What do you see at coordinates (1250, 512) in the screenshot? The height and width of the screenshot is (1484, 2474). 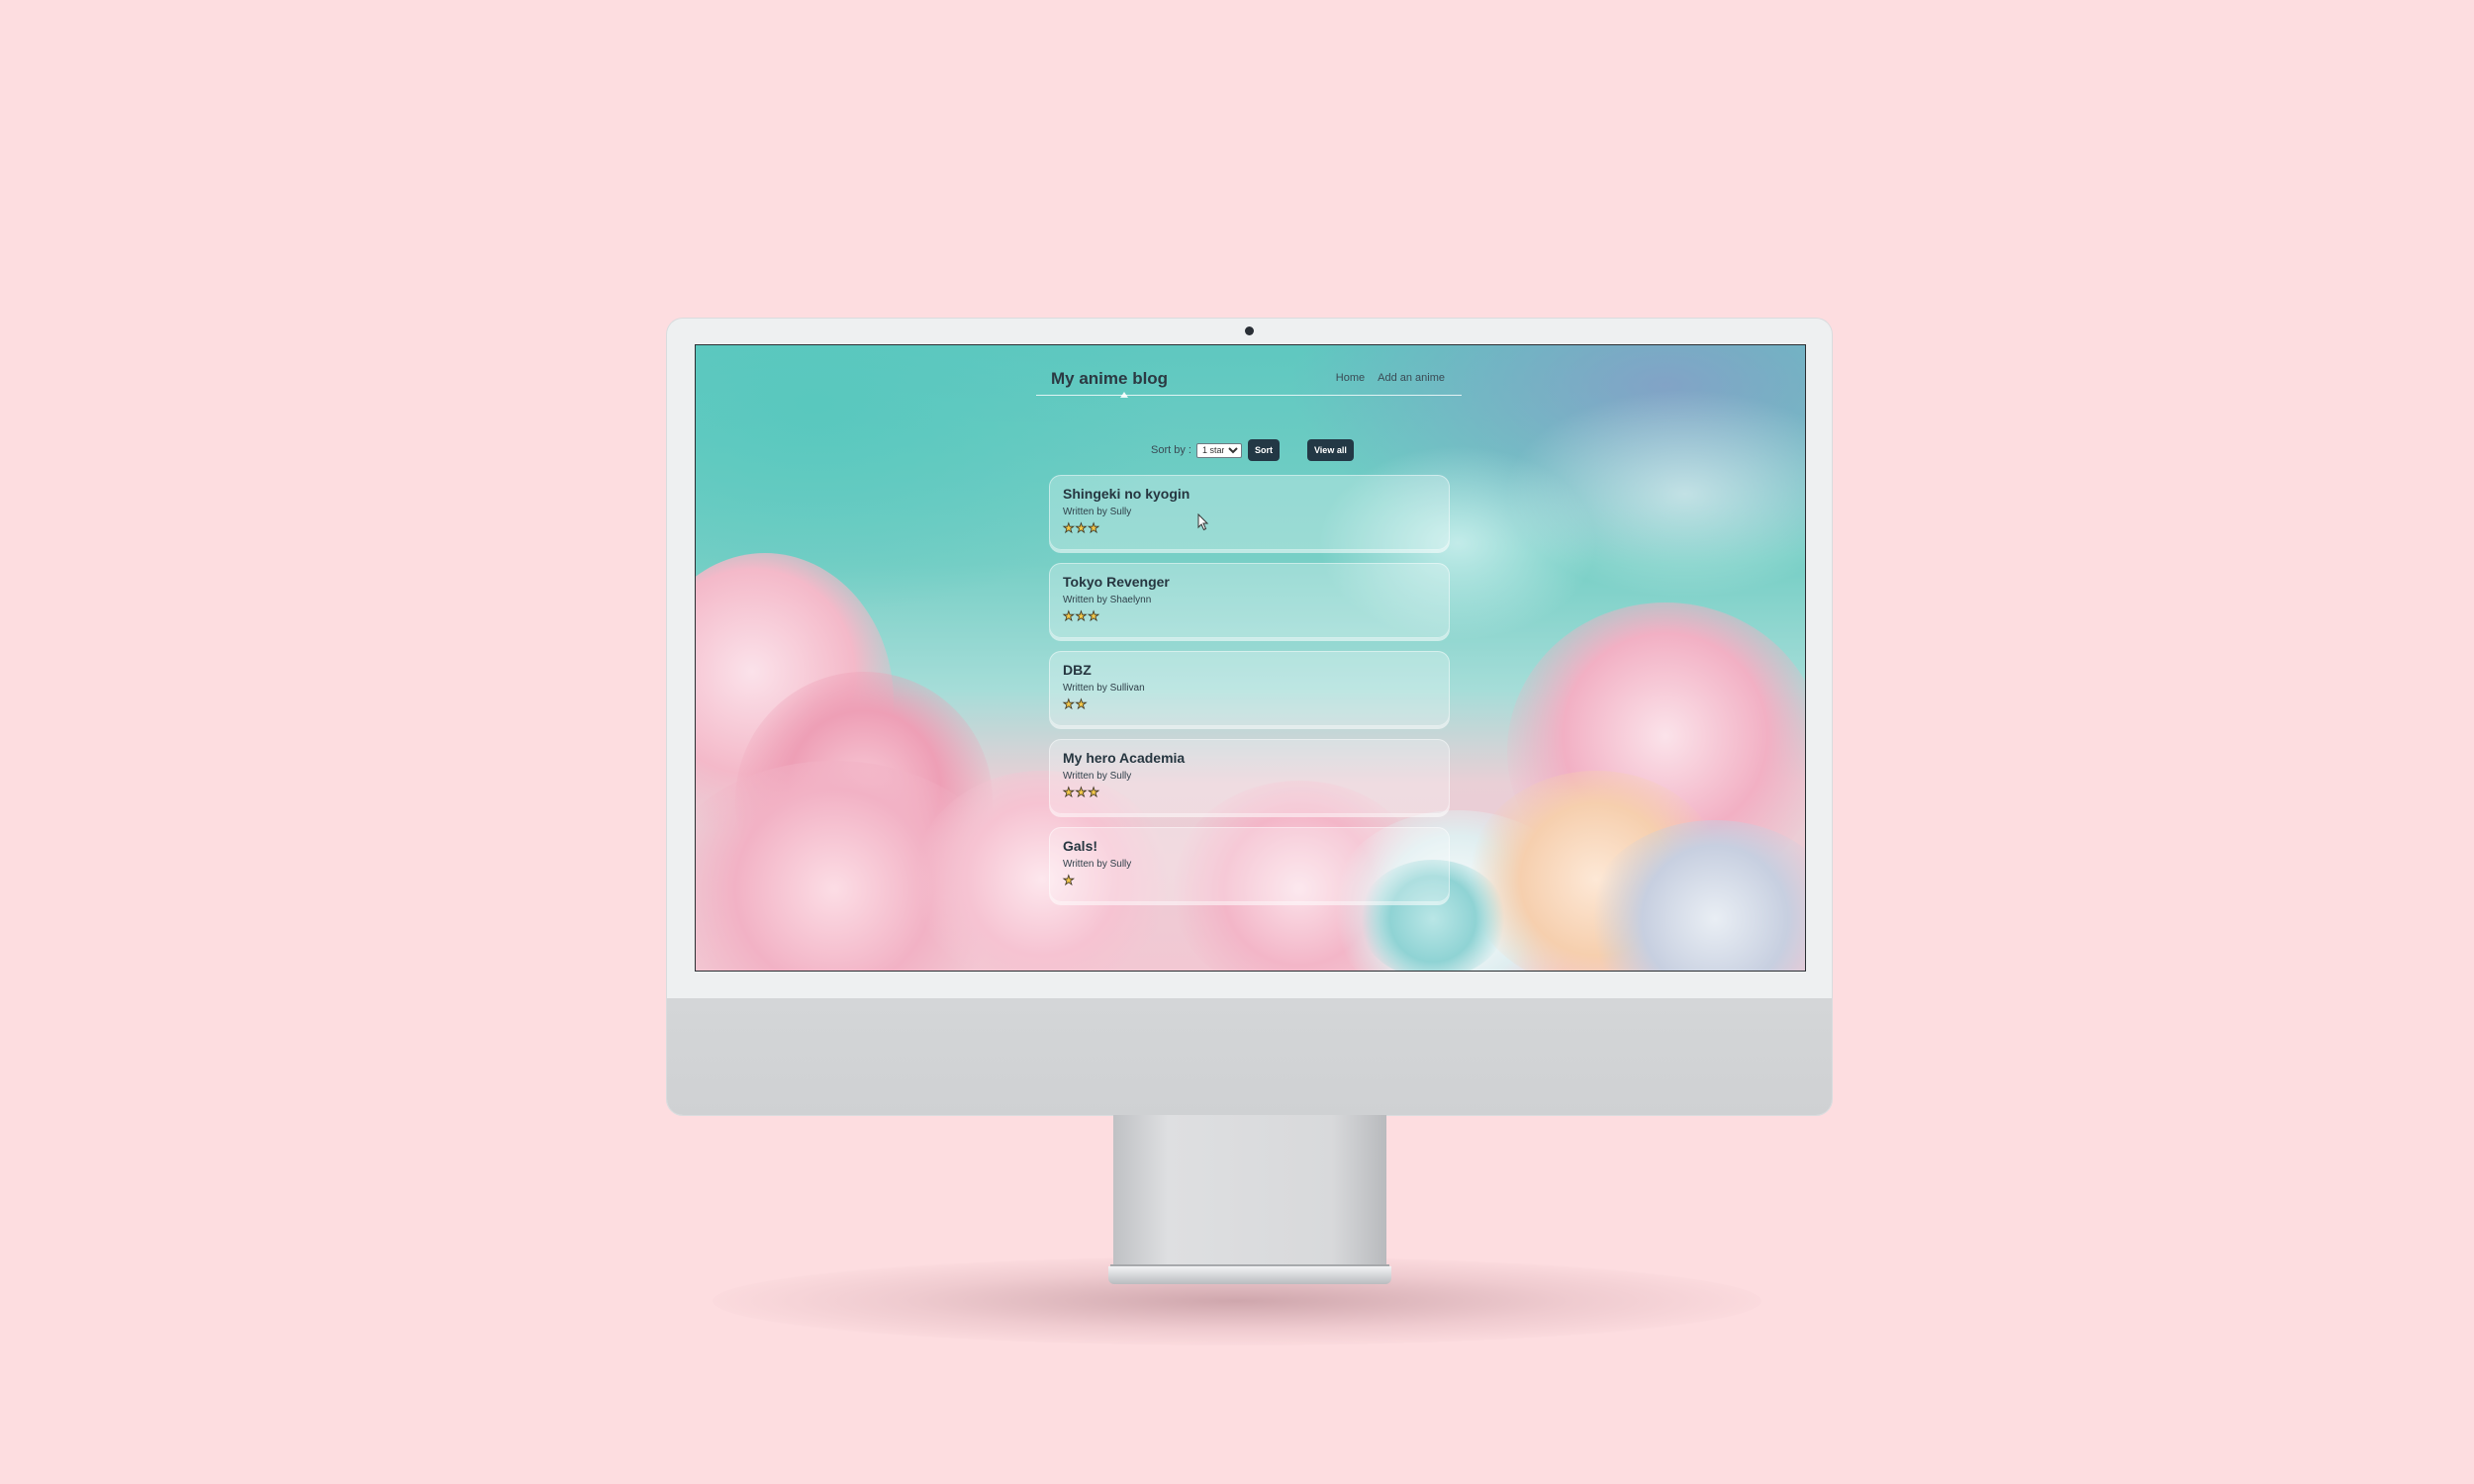 I see `anime-card: Shingeki no kyogin Written by Sully ★★★` at bounding box center [1250, 512].